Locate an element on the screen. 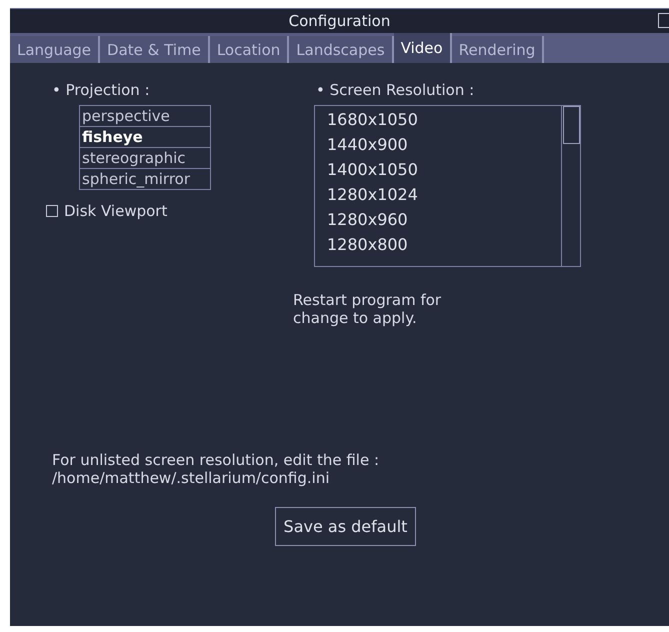 The width and height of the screenshot is (669, 632). resolution-label: Screen Resolution : is located at coordinates (402, 90).